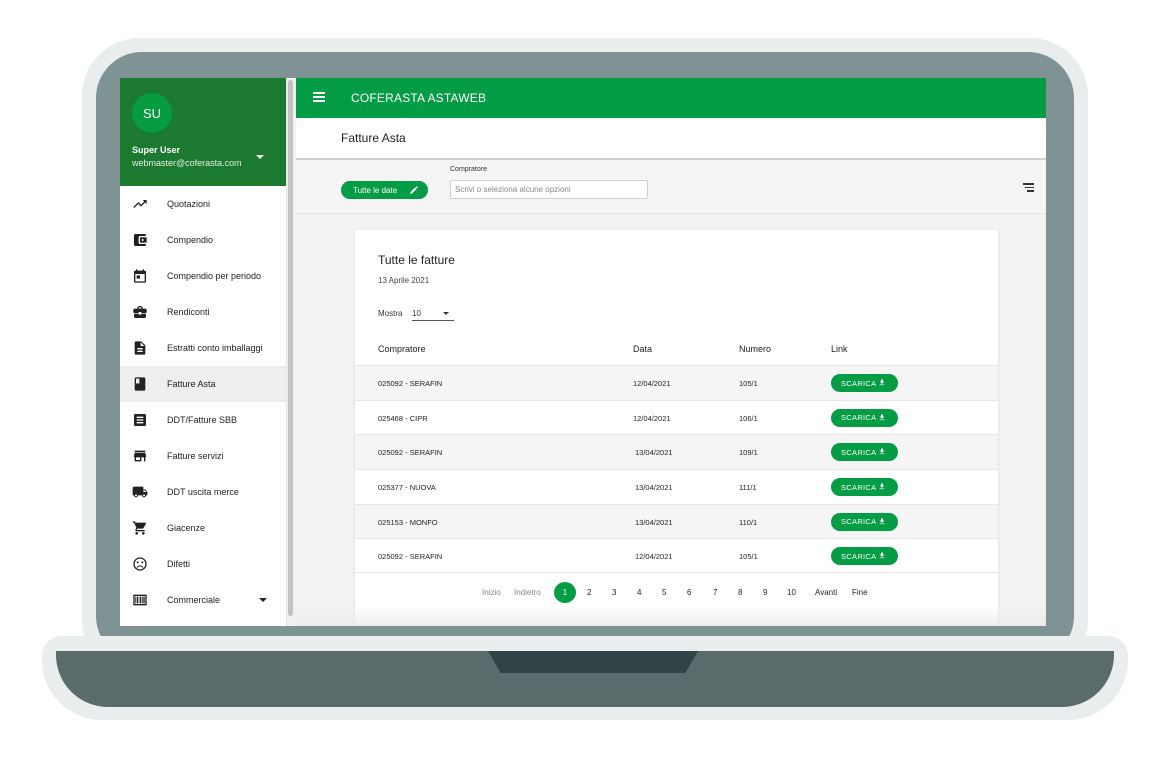  What do you see at coordinates (639, 592) in the screenshot?
I see `pagination-page: 4` at bounding box center [639, 592].